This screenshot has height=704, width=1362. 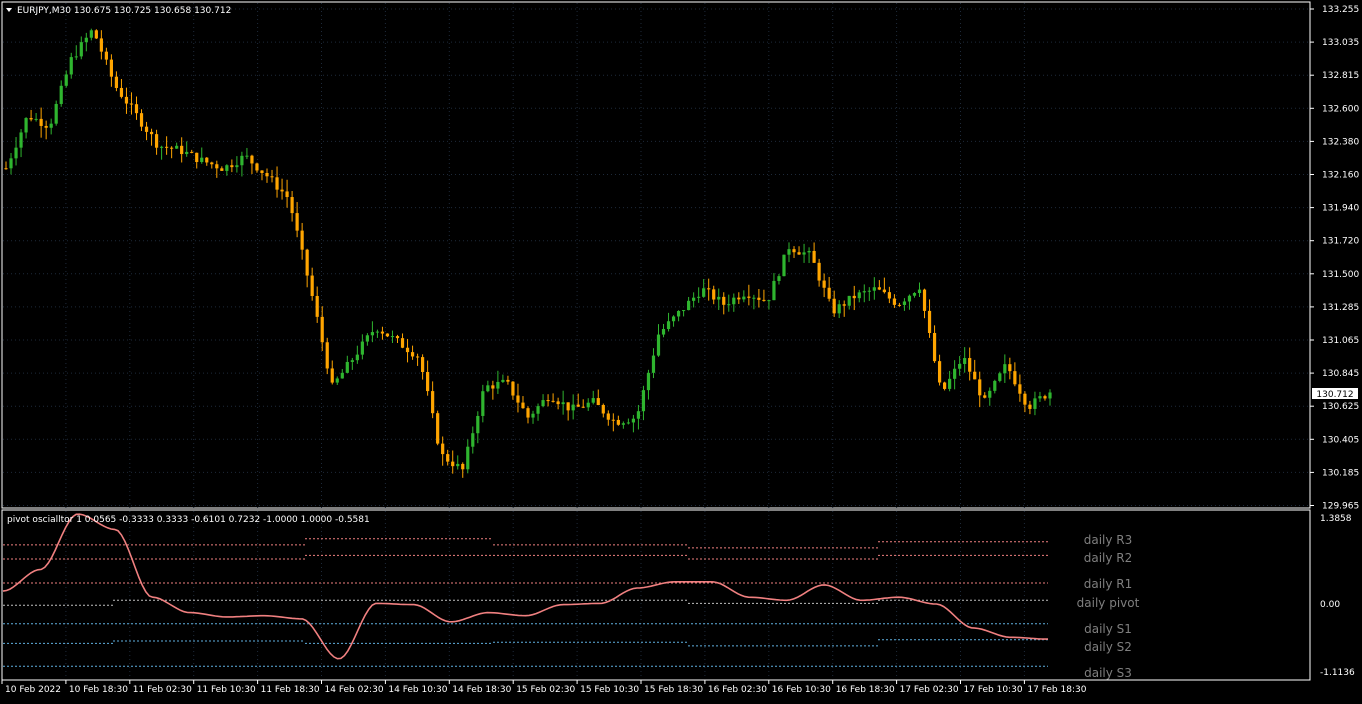 I want to click on label-daily-s1: daily S1, so click(x=1108, y=629).